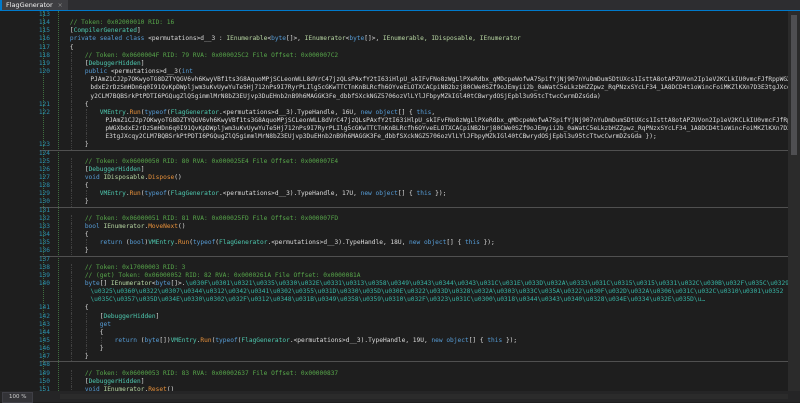 The height and width of the screenshot is (403, 800). Describe the element at coordinates (44, 63) in the screenshot. I see `line-number: 119` at that location.